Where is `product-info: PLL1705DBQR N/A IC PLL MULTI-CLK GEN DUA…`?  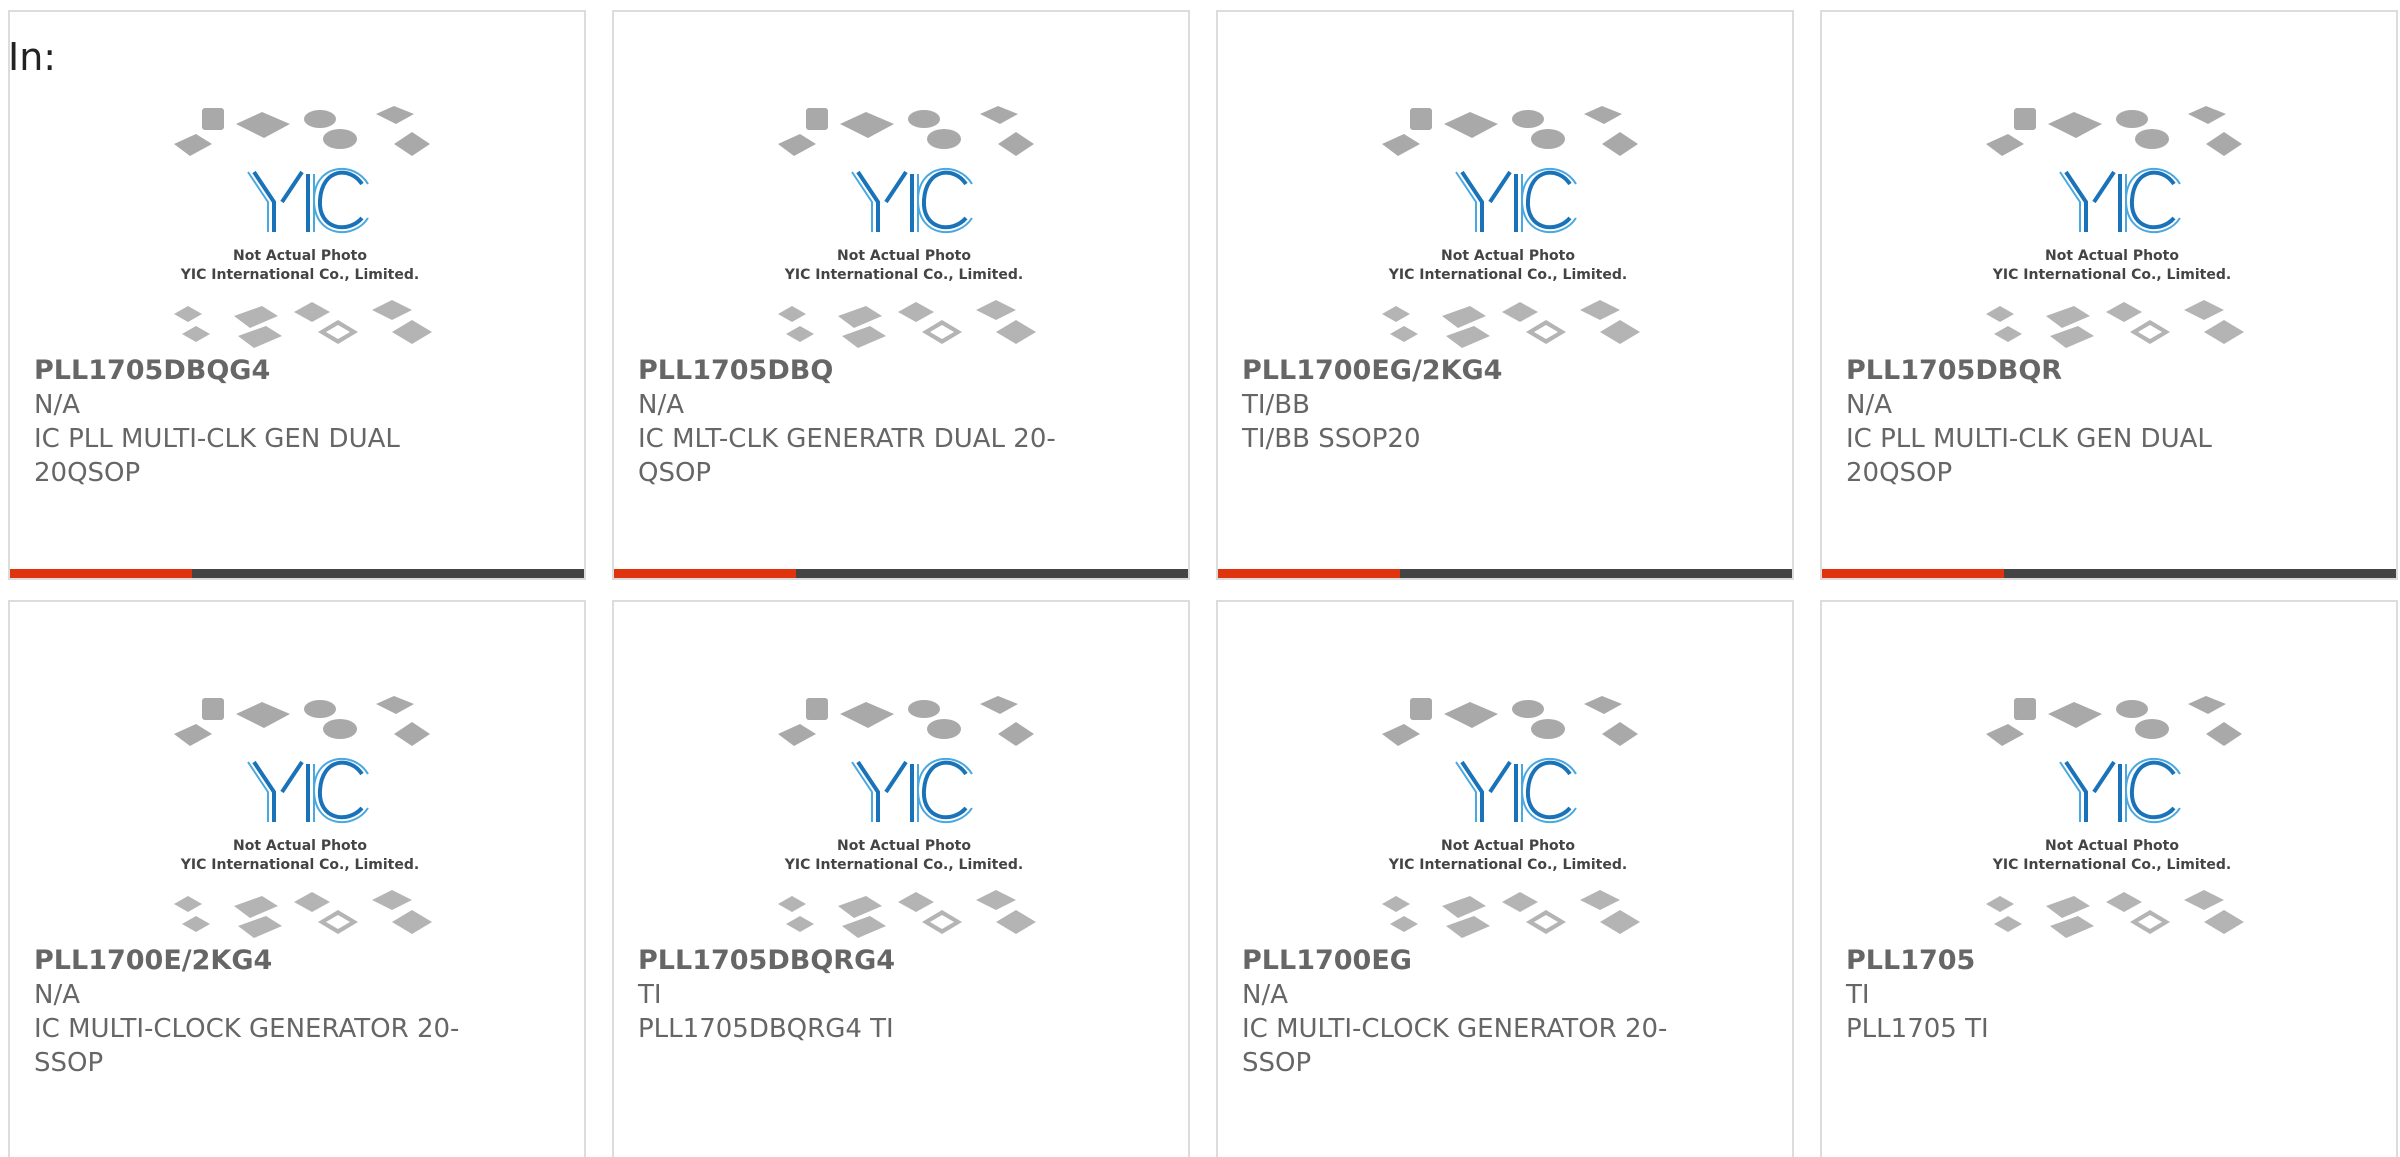 product-info: PLL1705DBQR N/A IC PLL MULTI-CLK GEN DUA… is located at coordinates (2061, 422).